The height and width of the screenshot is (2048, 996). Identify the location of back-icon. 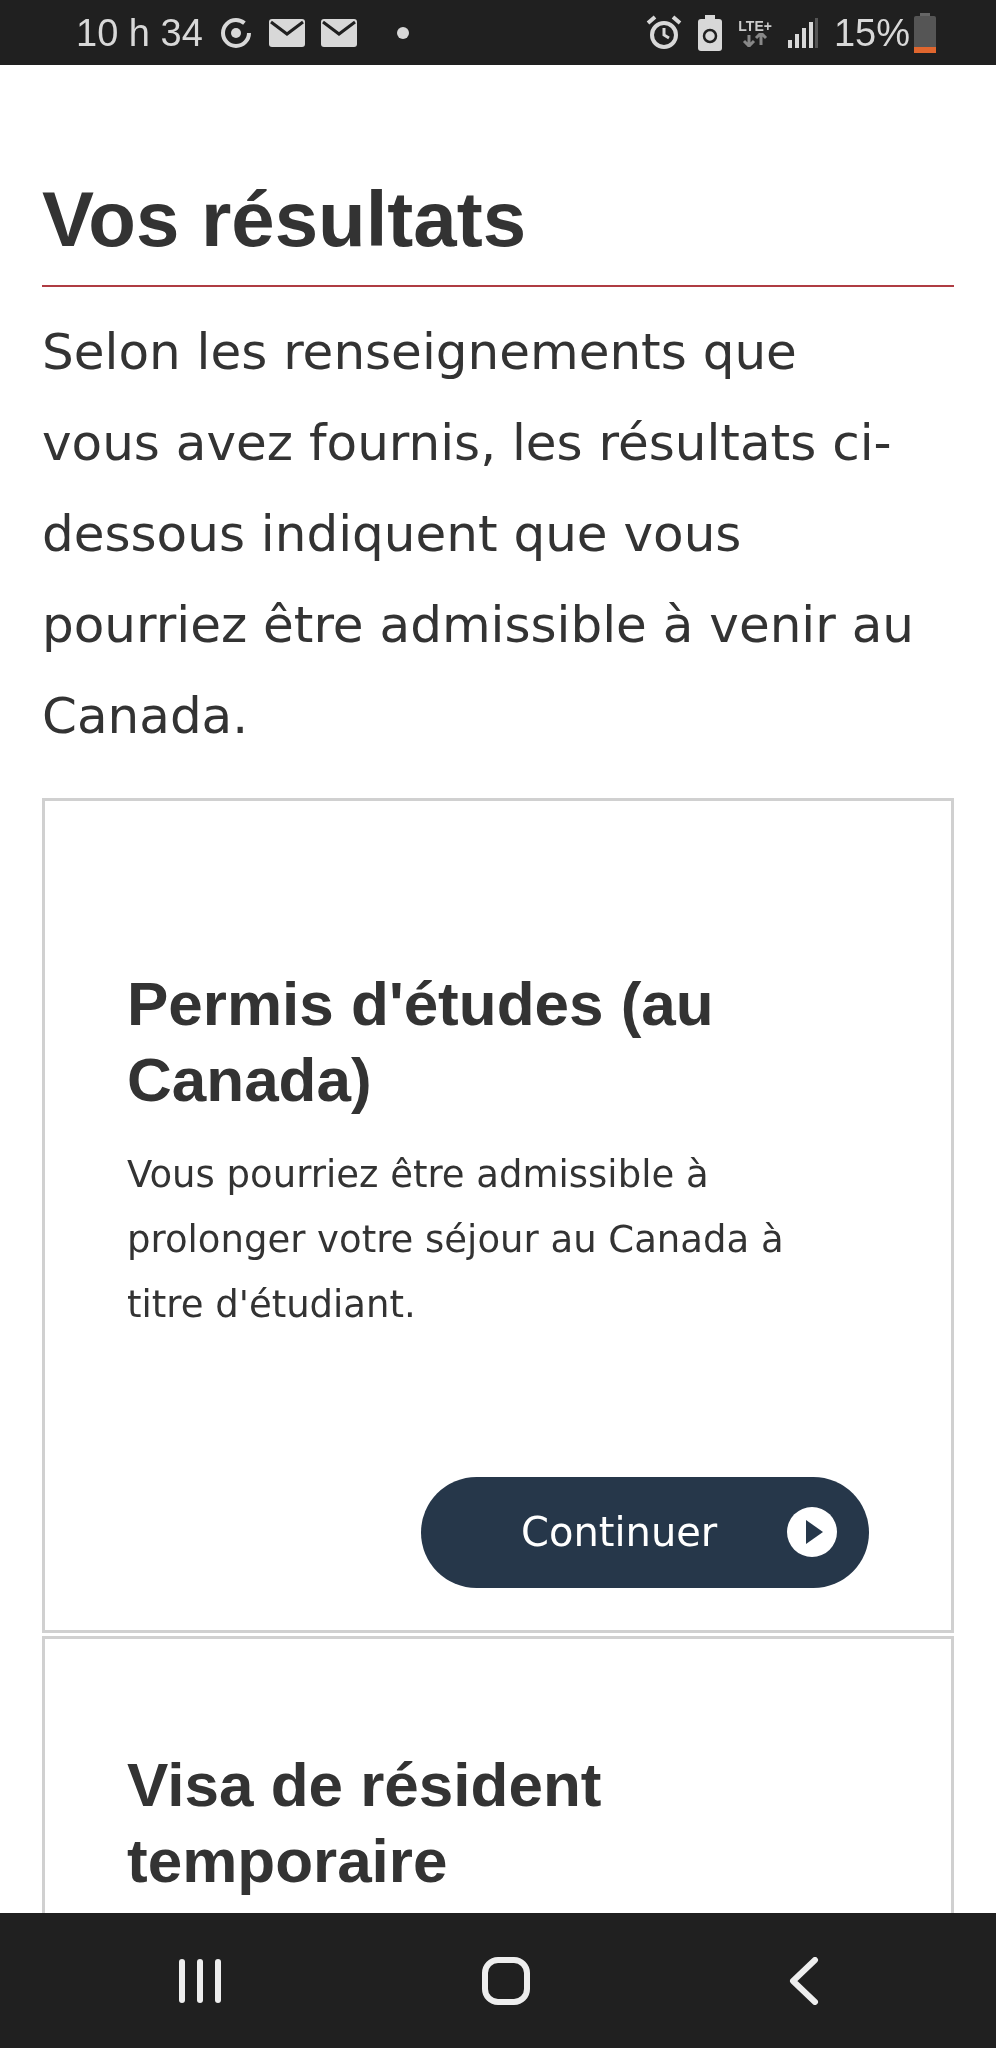
(804, 1980).